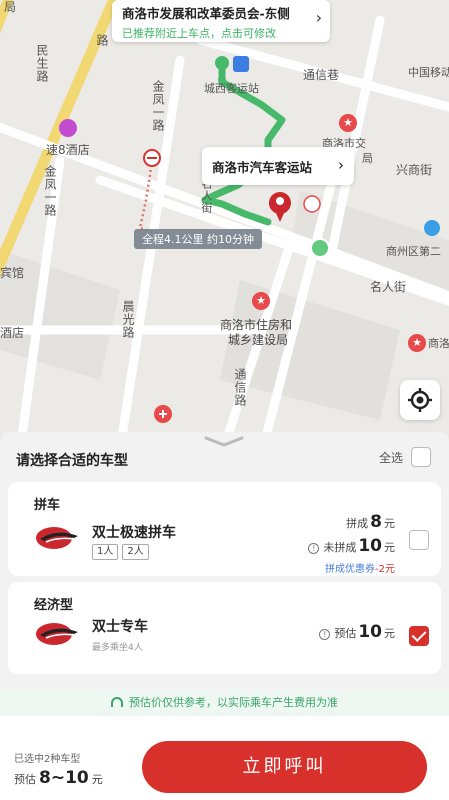  Describe the element at coordinates (120, 627) in the screenshot. I see `economy-name: 双士专车` at that location.